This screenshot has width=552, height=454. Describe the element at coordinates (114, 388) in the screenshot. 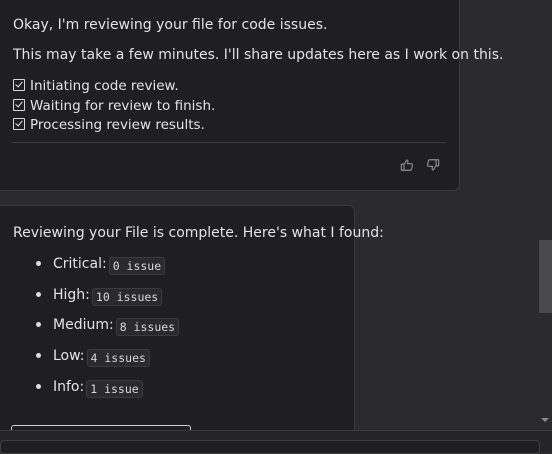

I see `finding-count: 1 issue` at that location.